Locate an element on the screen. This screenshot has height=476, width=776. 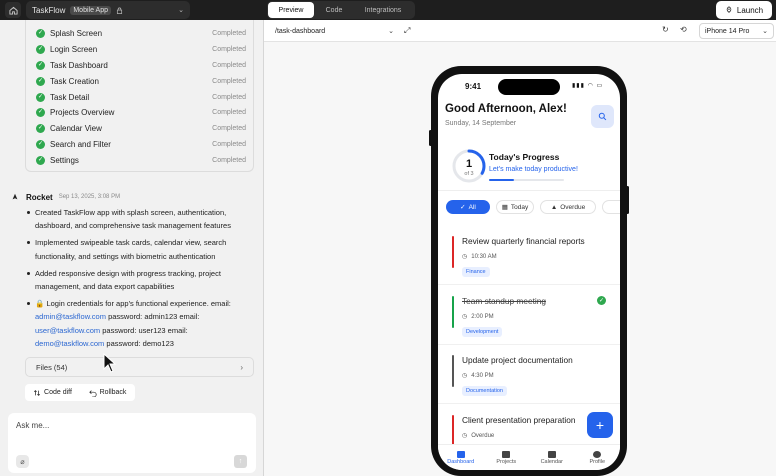
task-row: ✓ Task Detail Completed is located at coordinates (141, 97).